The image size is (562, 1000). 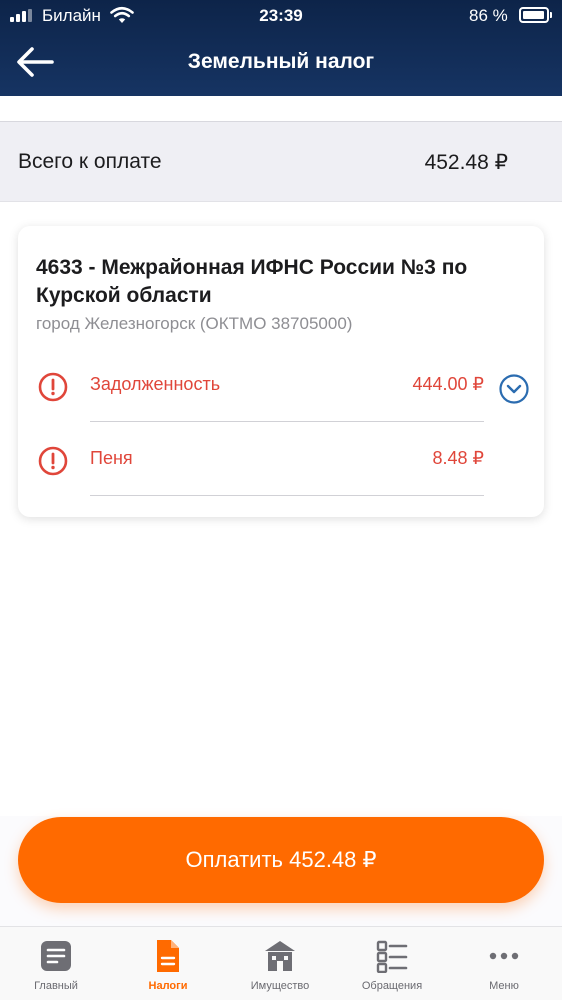 What do you see at coordinates (448, 384) in the screenshot?
I see `debt-amount: 444.00 ₽` at bounding box center [448, 384].